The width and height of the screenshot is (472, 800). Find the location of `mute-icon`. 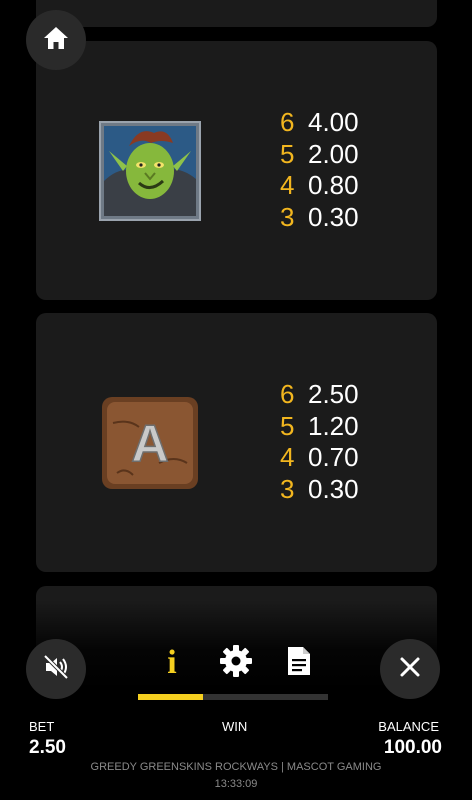

mute-icon is located at coordinates (56, 669).